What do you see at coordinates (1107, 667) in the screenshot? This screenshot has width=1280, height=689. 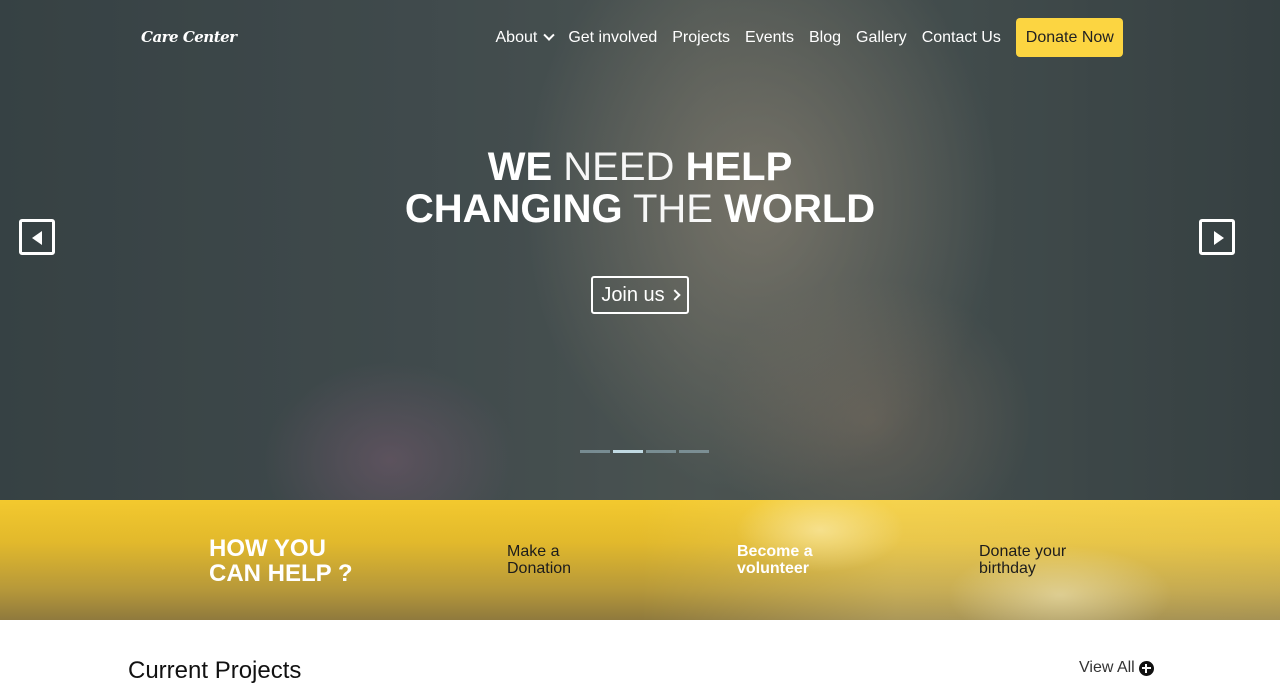 I see `view-all-label: View All` at bounding box center [1107, 667].